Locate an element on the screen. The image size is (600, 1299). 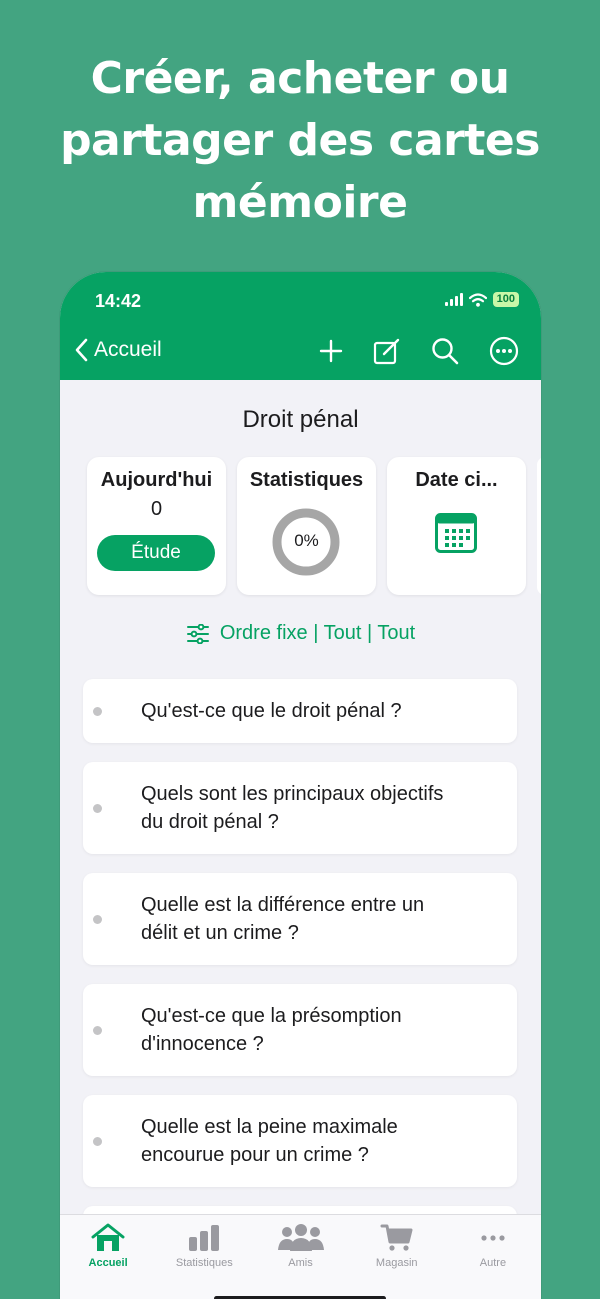
chevron-left-icon is located at coordinates (81, 350).